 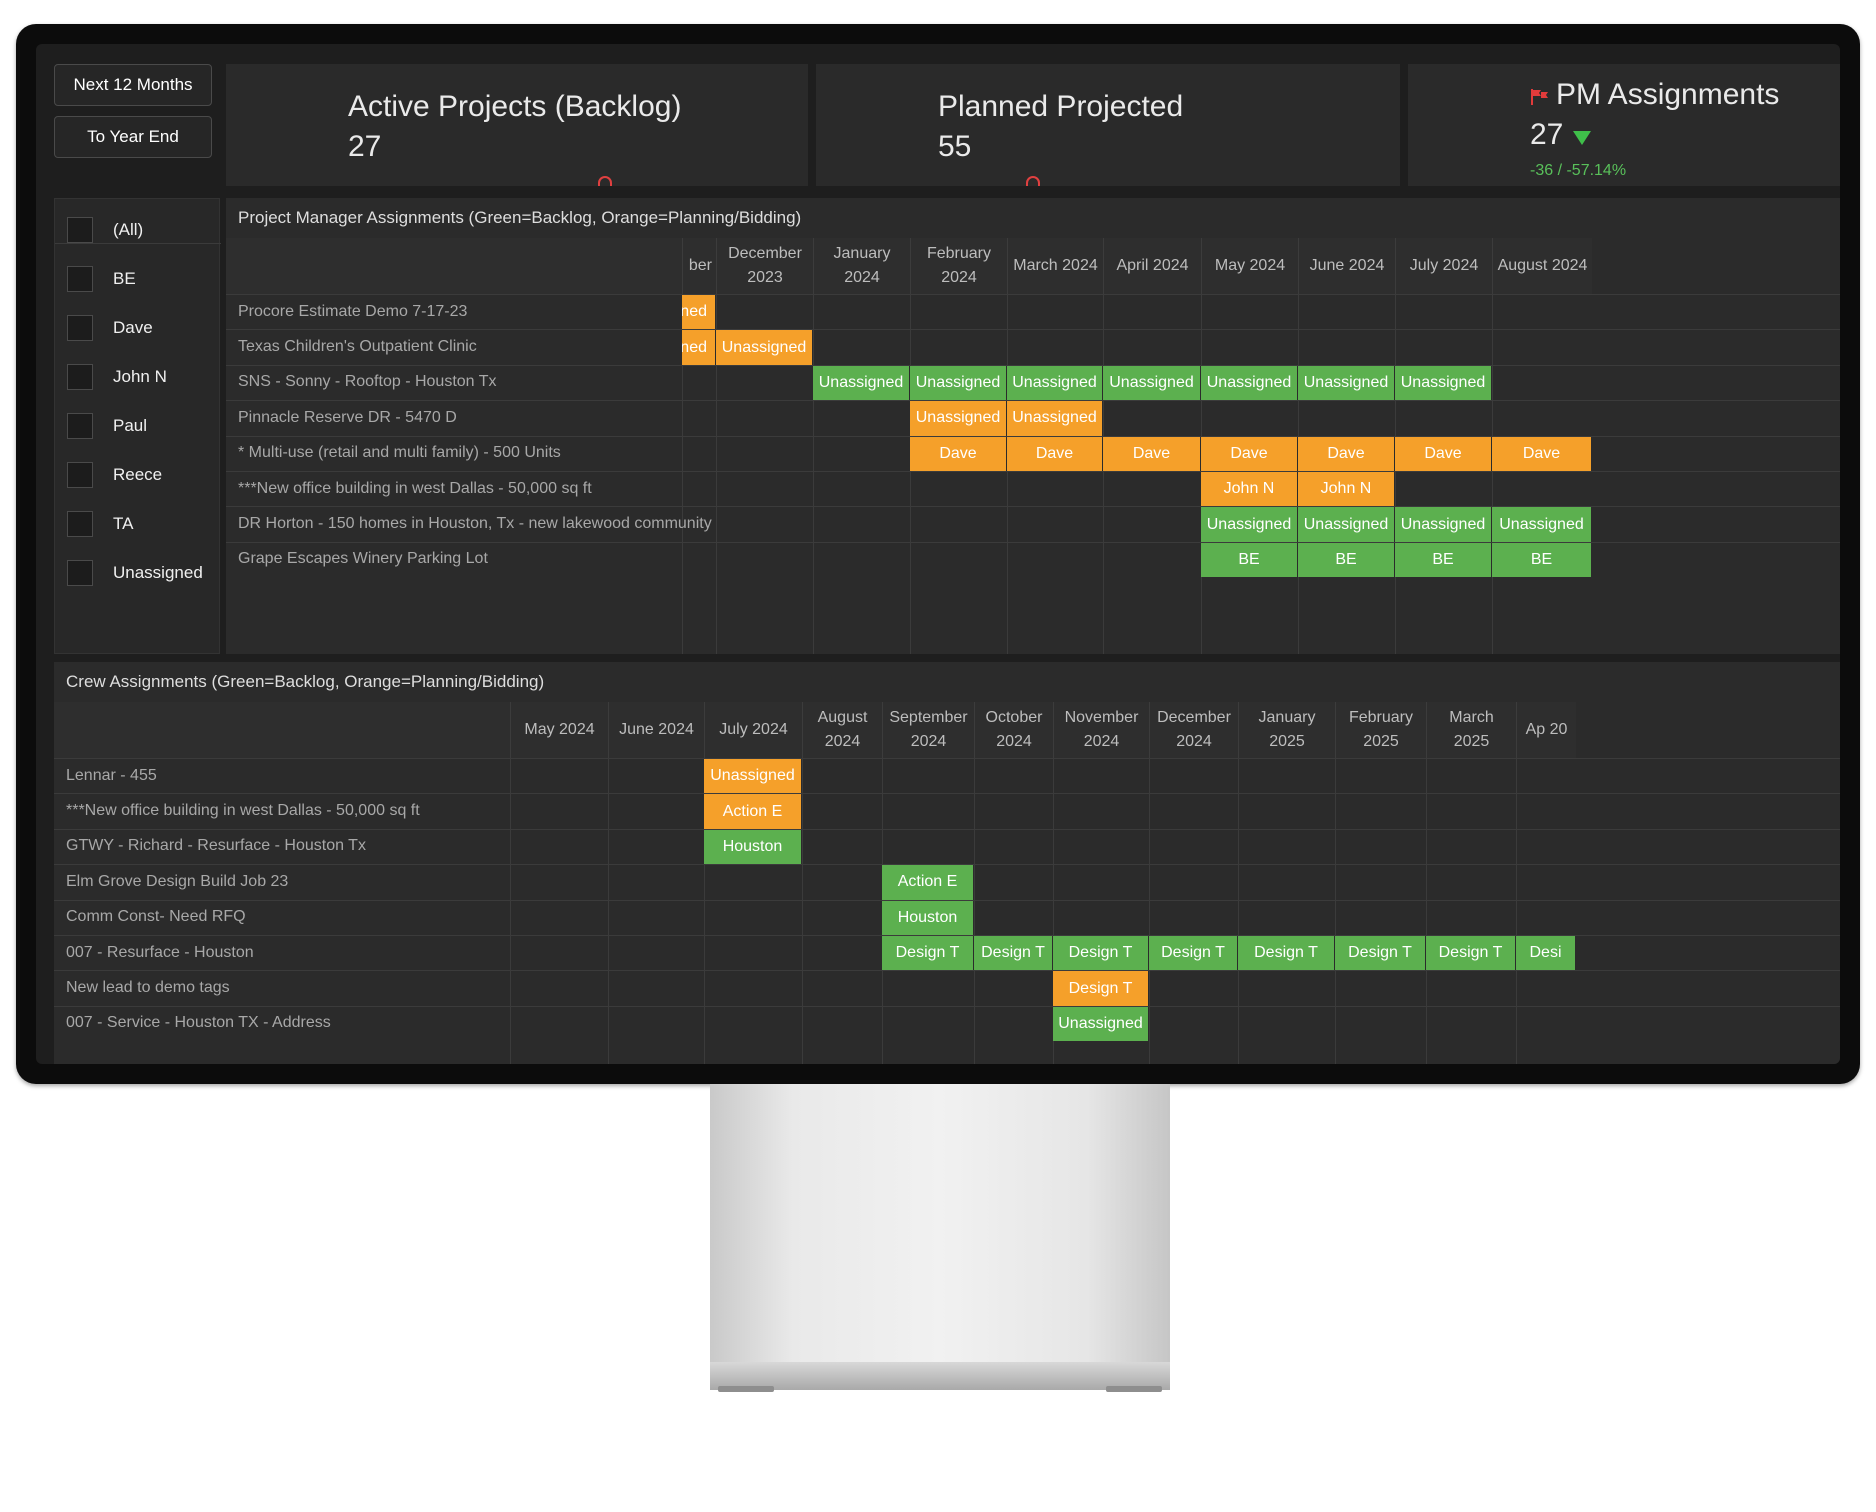 What do you see at coordinates (357, 347) in the screenshot?
I see `row-label: Texas Children's Outpatient Clinic` at bounding box center [357, 347].